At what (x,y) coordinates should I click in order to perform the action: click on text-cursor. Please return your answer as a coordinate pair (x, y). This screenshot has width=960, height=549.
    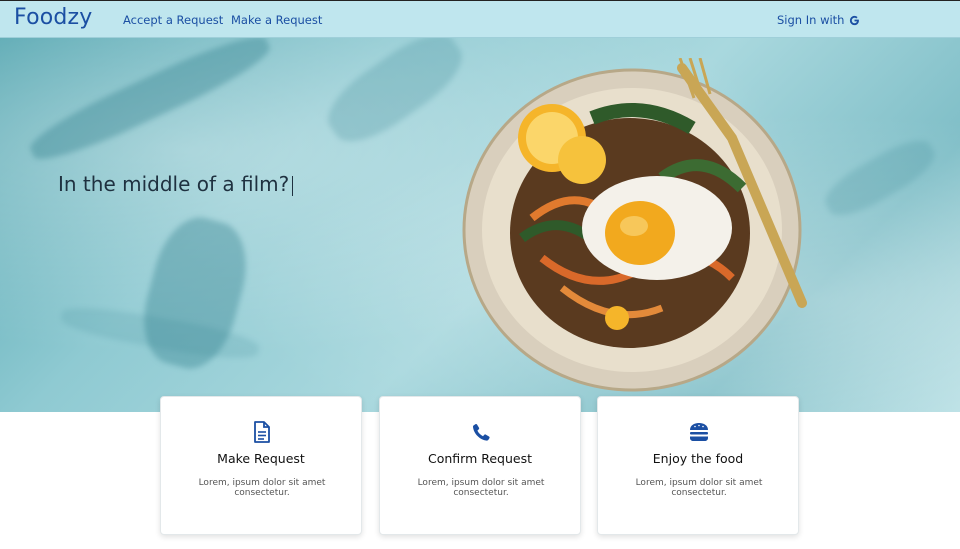
    Looking at the image, I should click on (293, 185).